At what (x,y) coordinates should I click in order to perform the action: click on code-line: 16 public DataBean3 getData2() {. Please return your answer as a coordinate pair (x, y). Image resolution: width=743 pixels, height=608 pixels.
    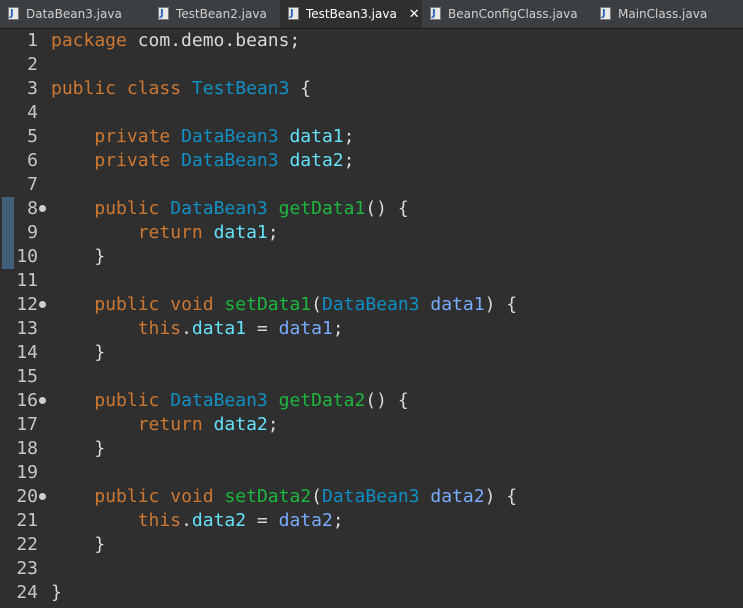
    Looking at the image, I should click on (371, 401).